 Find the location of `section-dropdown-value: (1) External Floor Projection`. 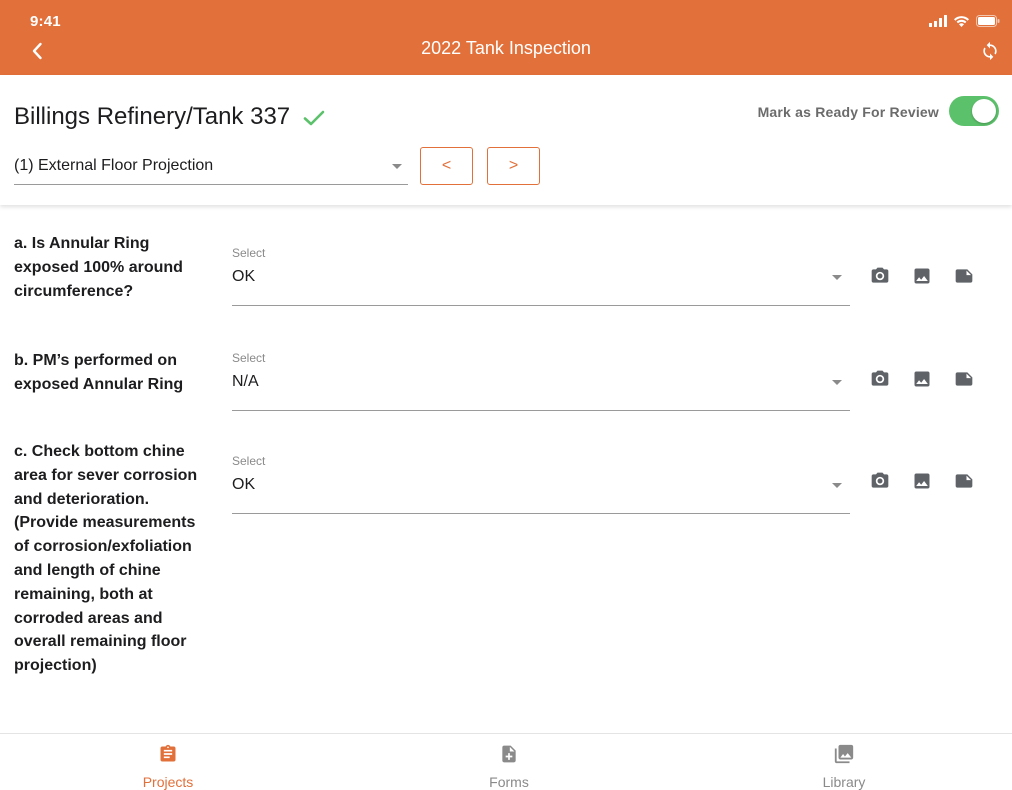

section-dropdown-value: (1) External Floor Projection is located at coordinates (114, 165).